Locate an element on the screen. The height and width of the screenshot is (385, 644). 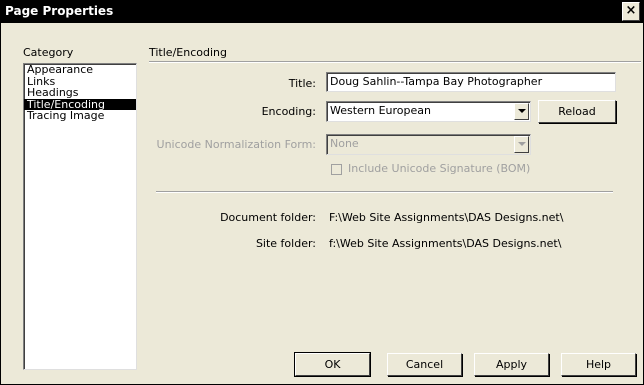
encoding-label: Encoding: is located at coordinates (288, 111).